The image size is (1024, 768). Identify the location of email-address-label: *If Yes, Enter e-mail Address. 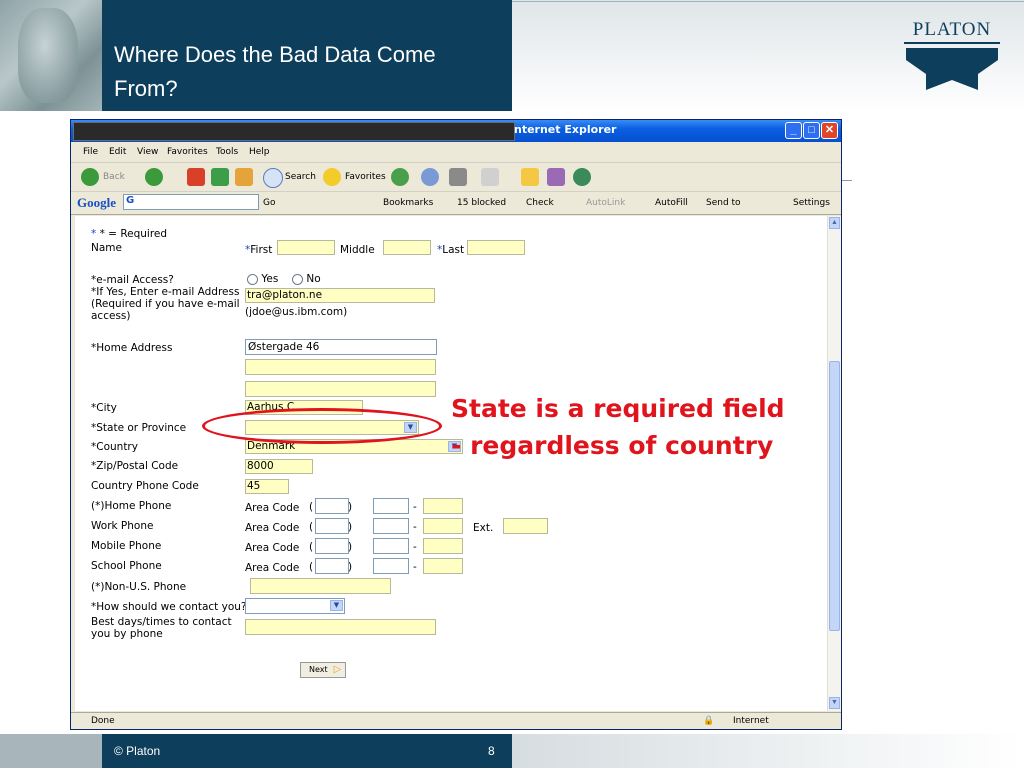
(165, 292).